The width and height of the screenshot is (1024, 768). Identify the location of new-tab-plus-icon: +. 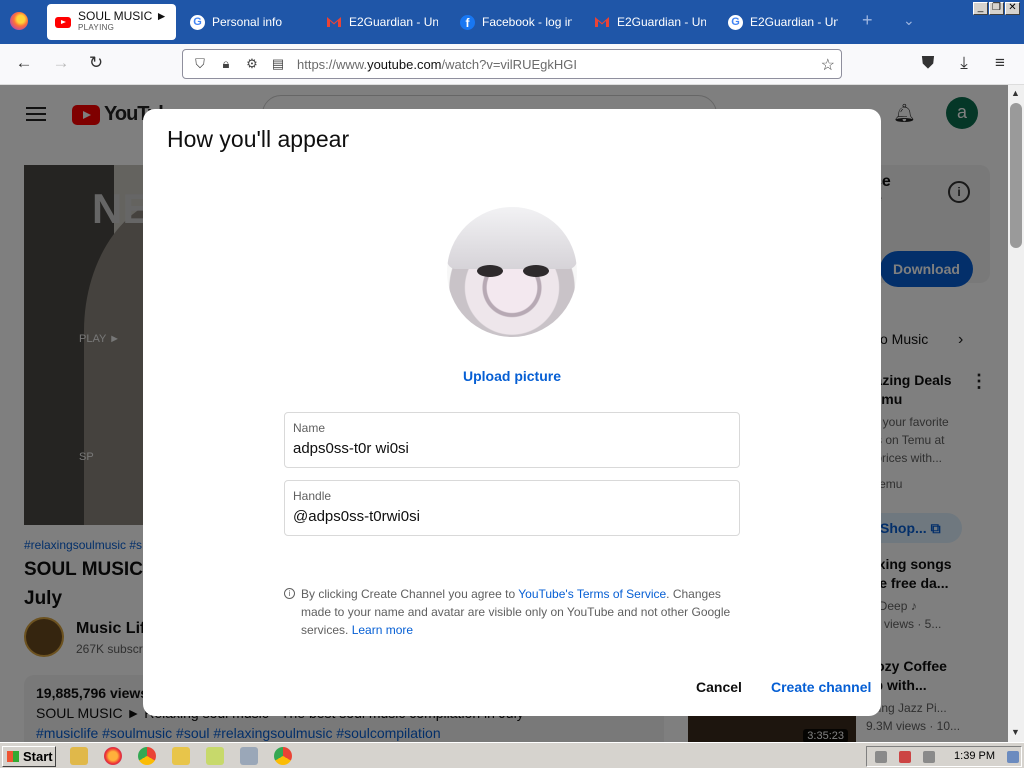
(867, 20).